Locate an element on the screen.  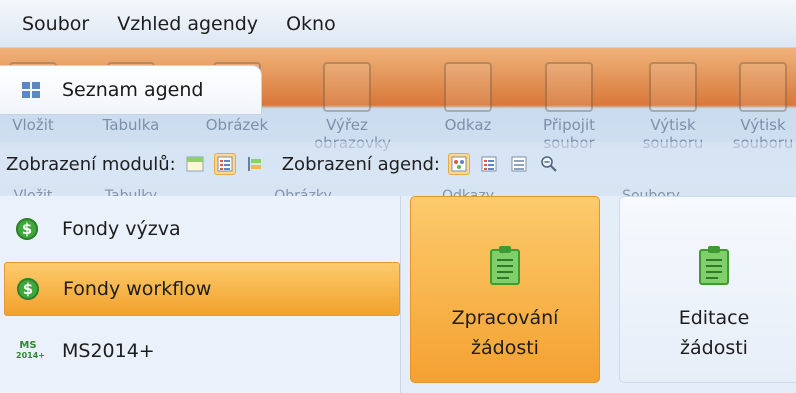
agenda-view-zoom-button is located at coordinates (549, 164).